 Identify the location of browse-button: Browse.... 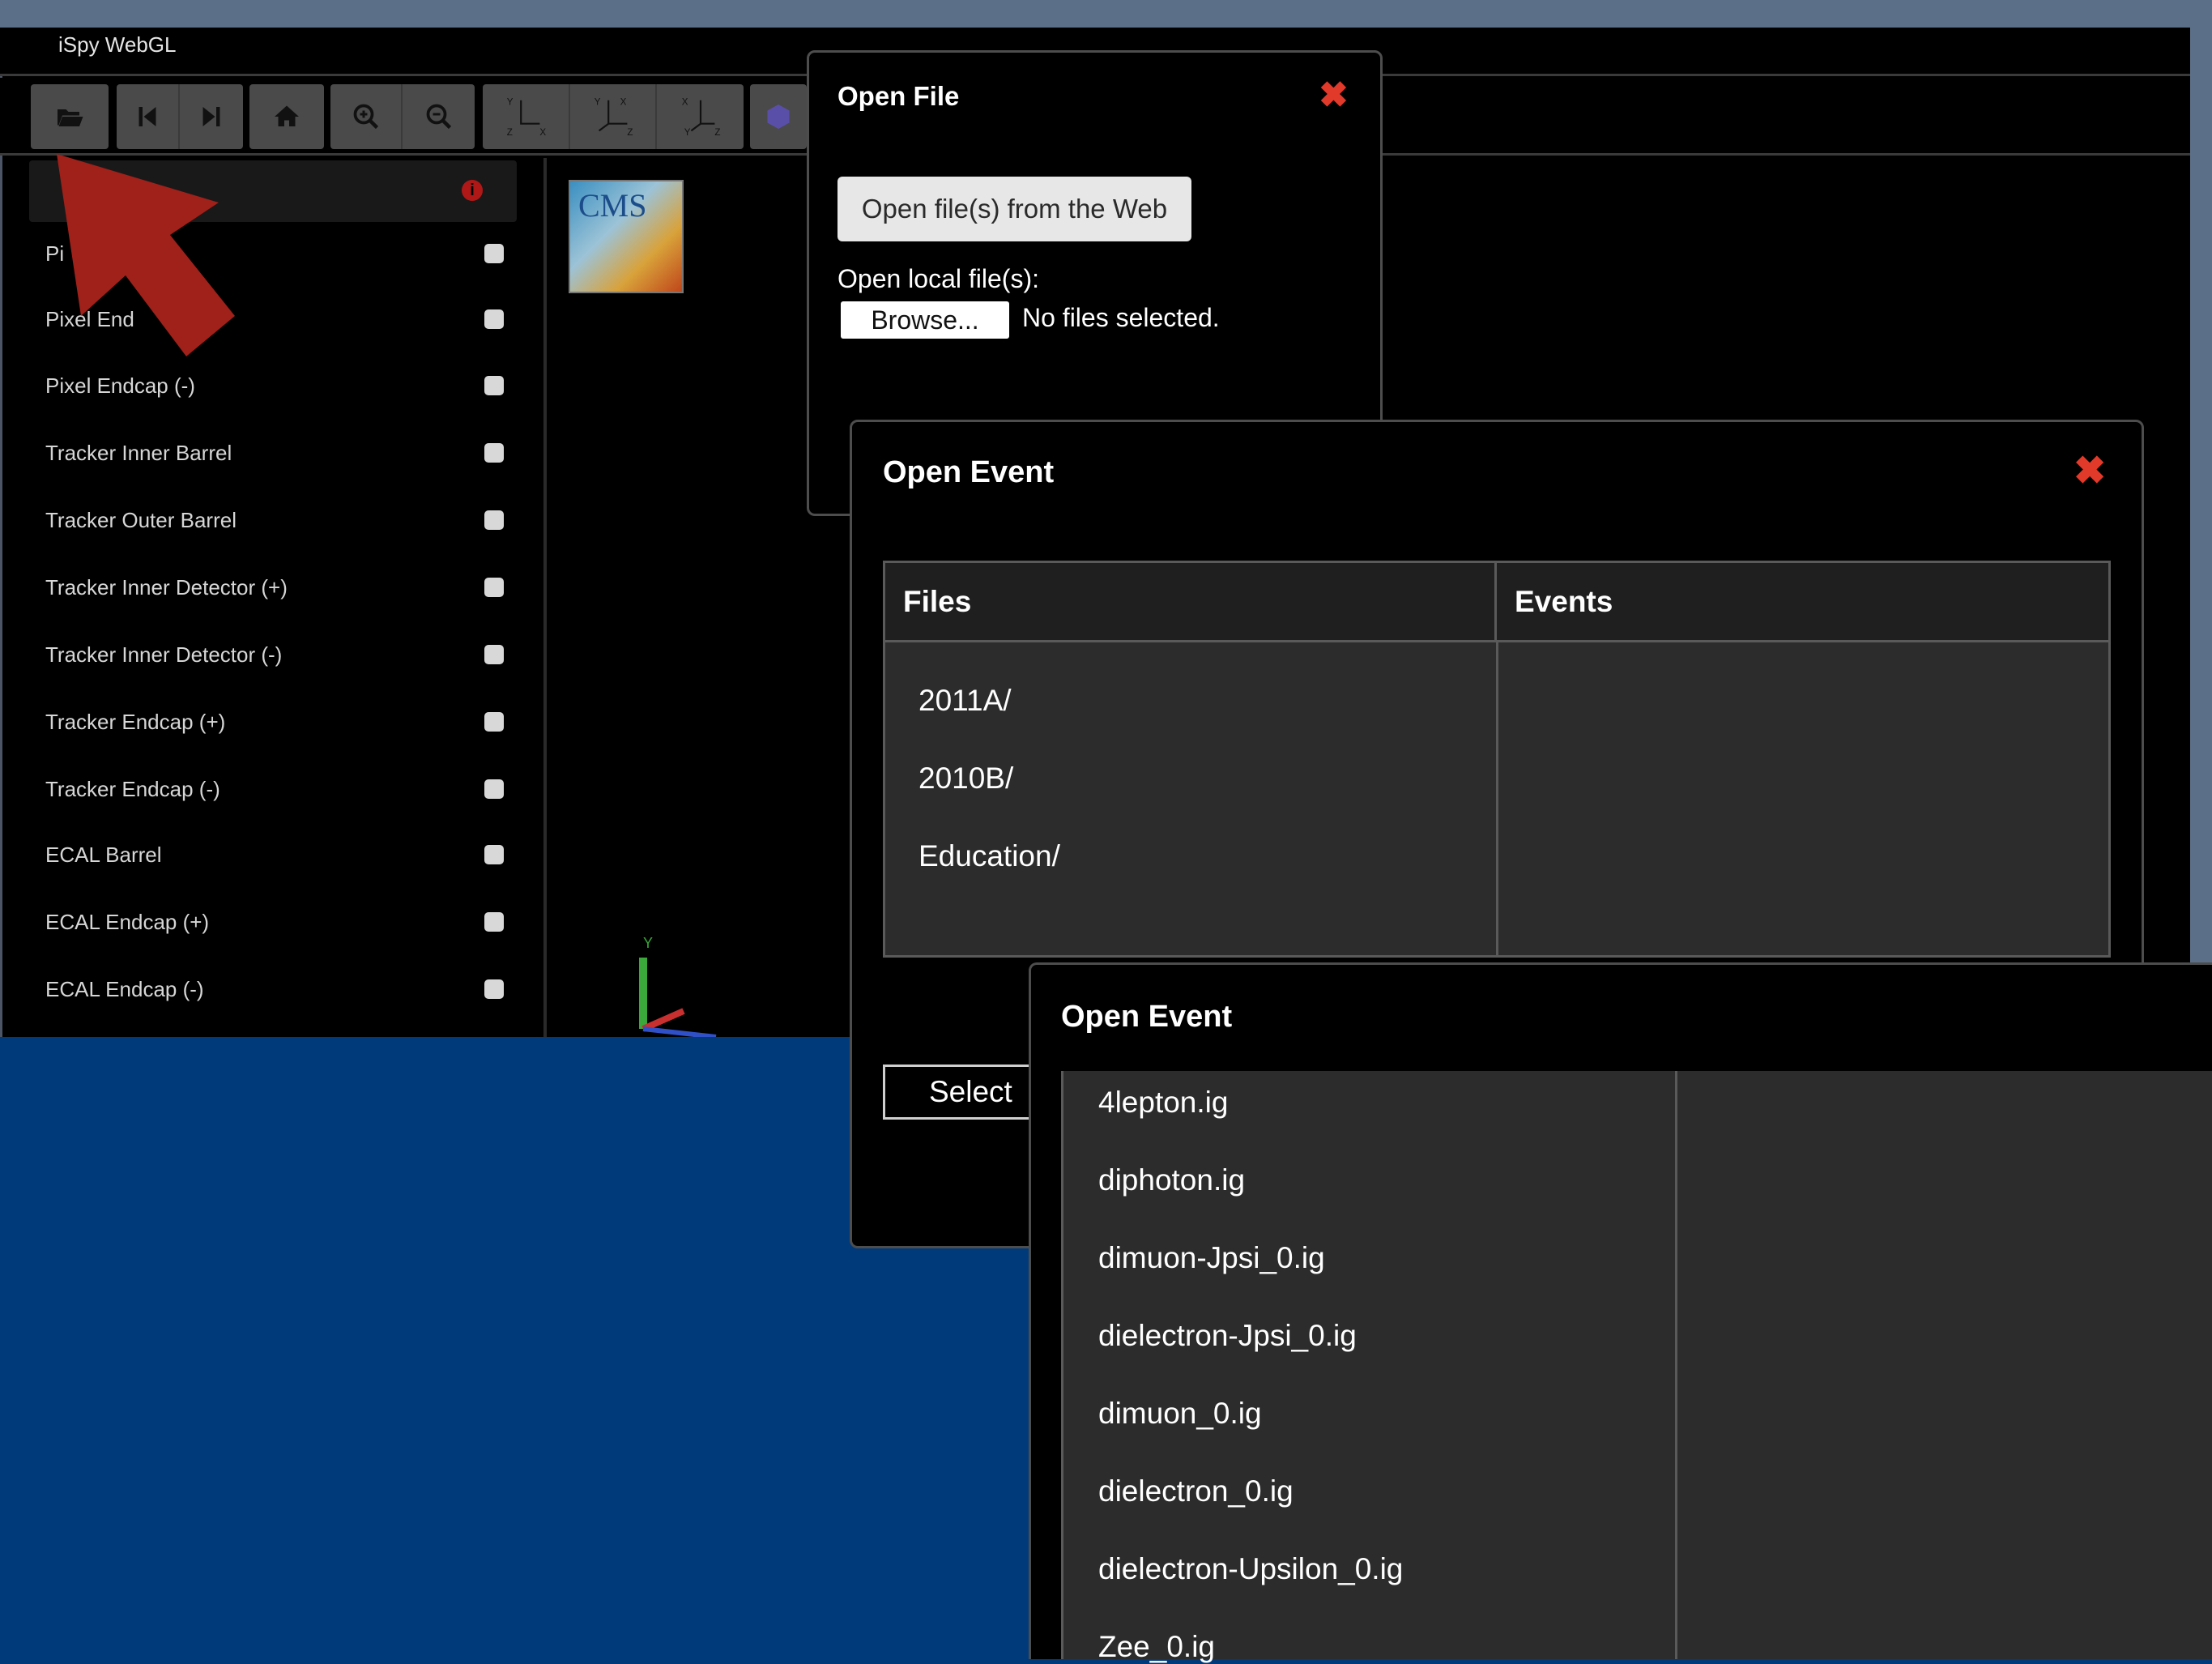
(925, 320).